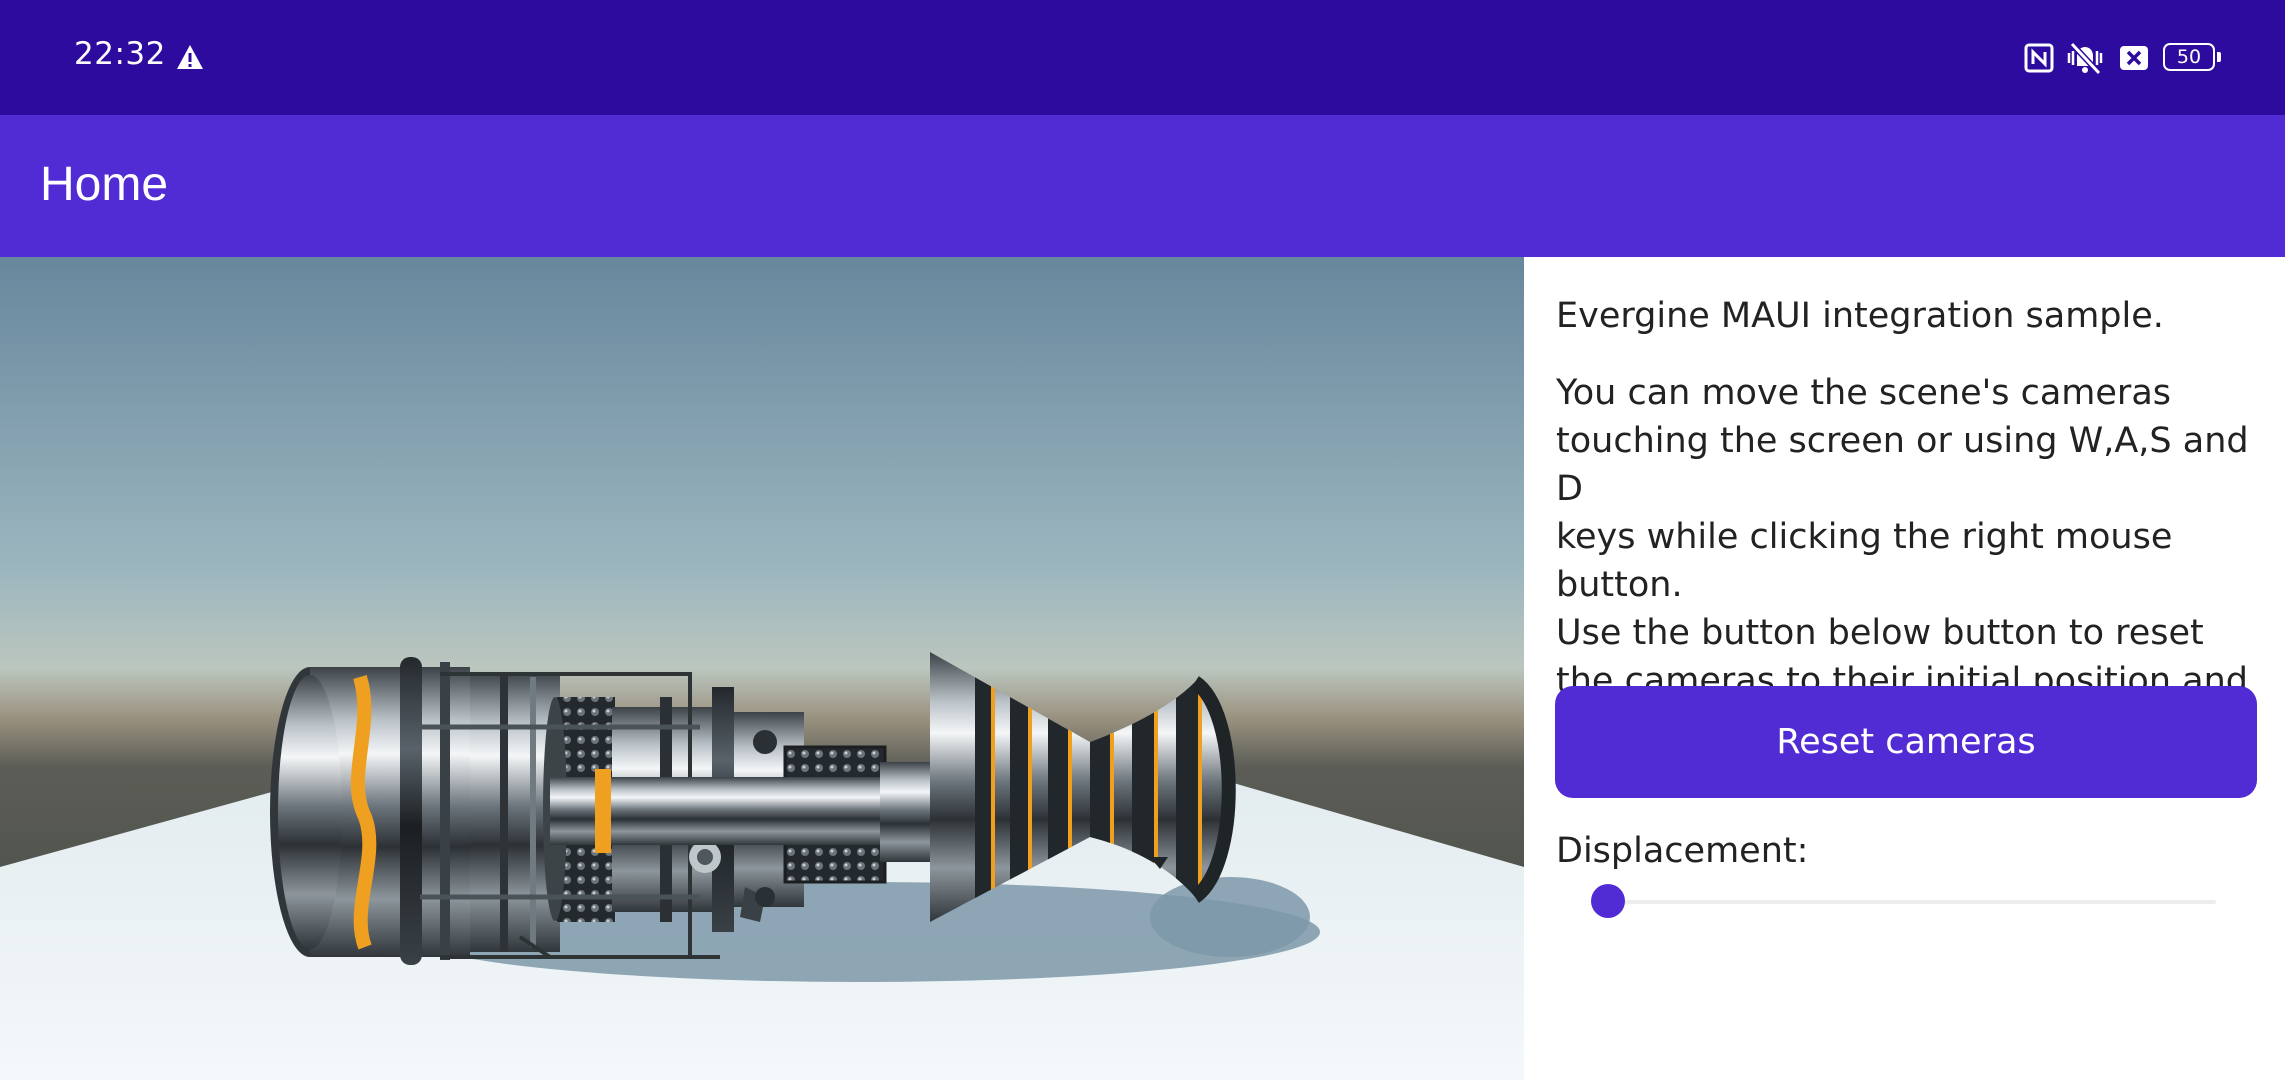 This screenshot has width=2285, height=1080. I want to click on xbox-icon, so click(2134, 58).